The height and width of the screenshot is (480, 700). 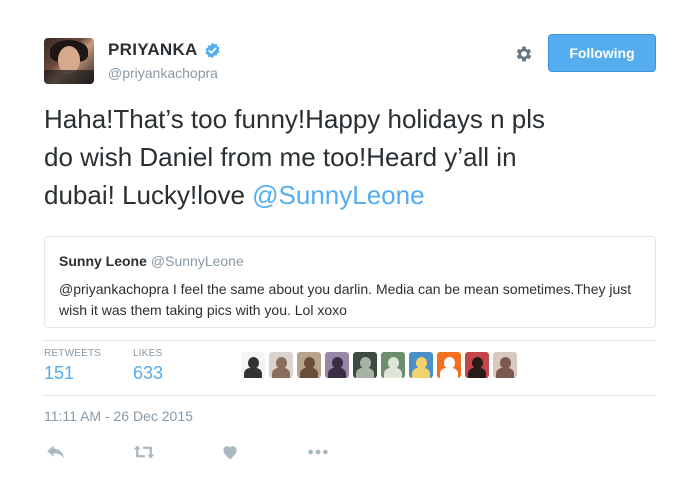 What do you see at coordinates (338, 195) in the screenshot?
I see `tweet-mention-link: @SunnyLeone` at bounding box center [338, 195].